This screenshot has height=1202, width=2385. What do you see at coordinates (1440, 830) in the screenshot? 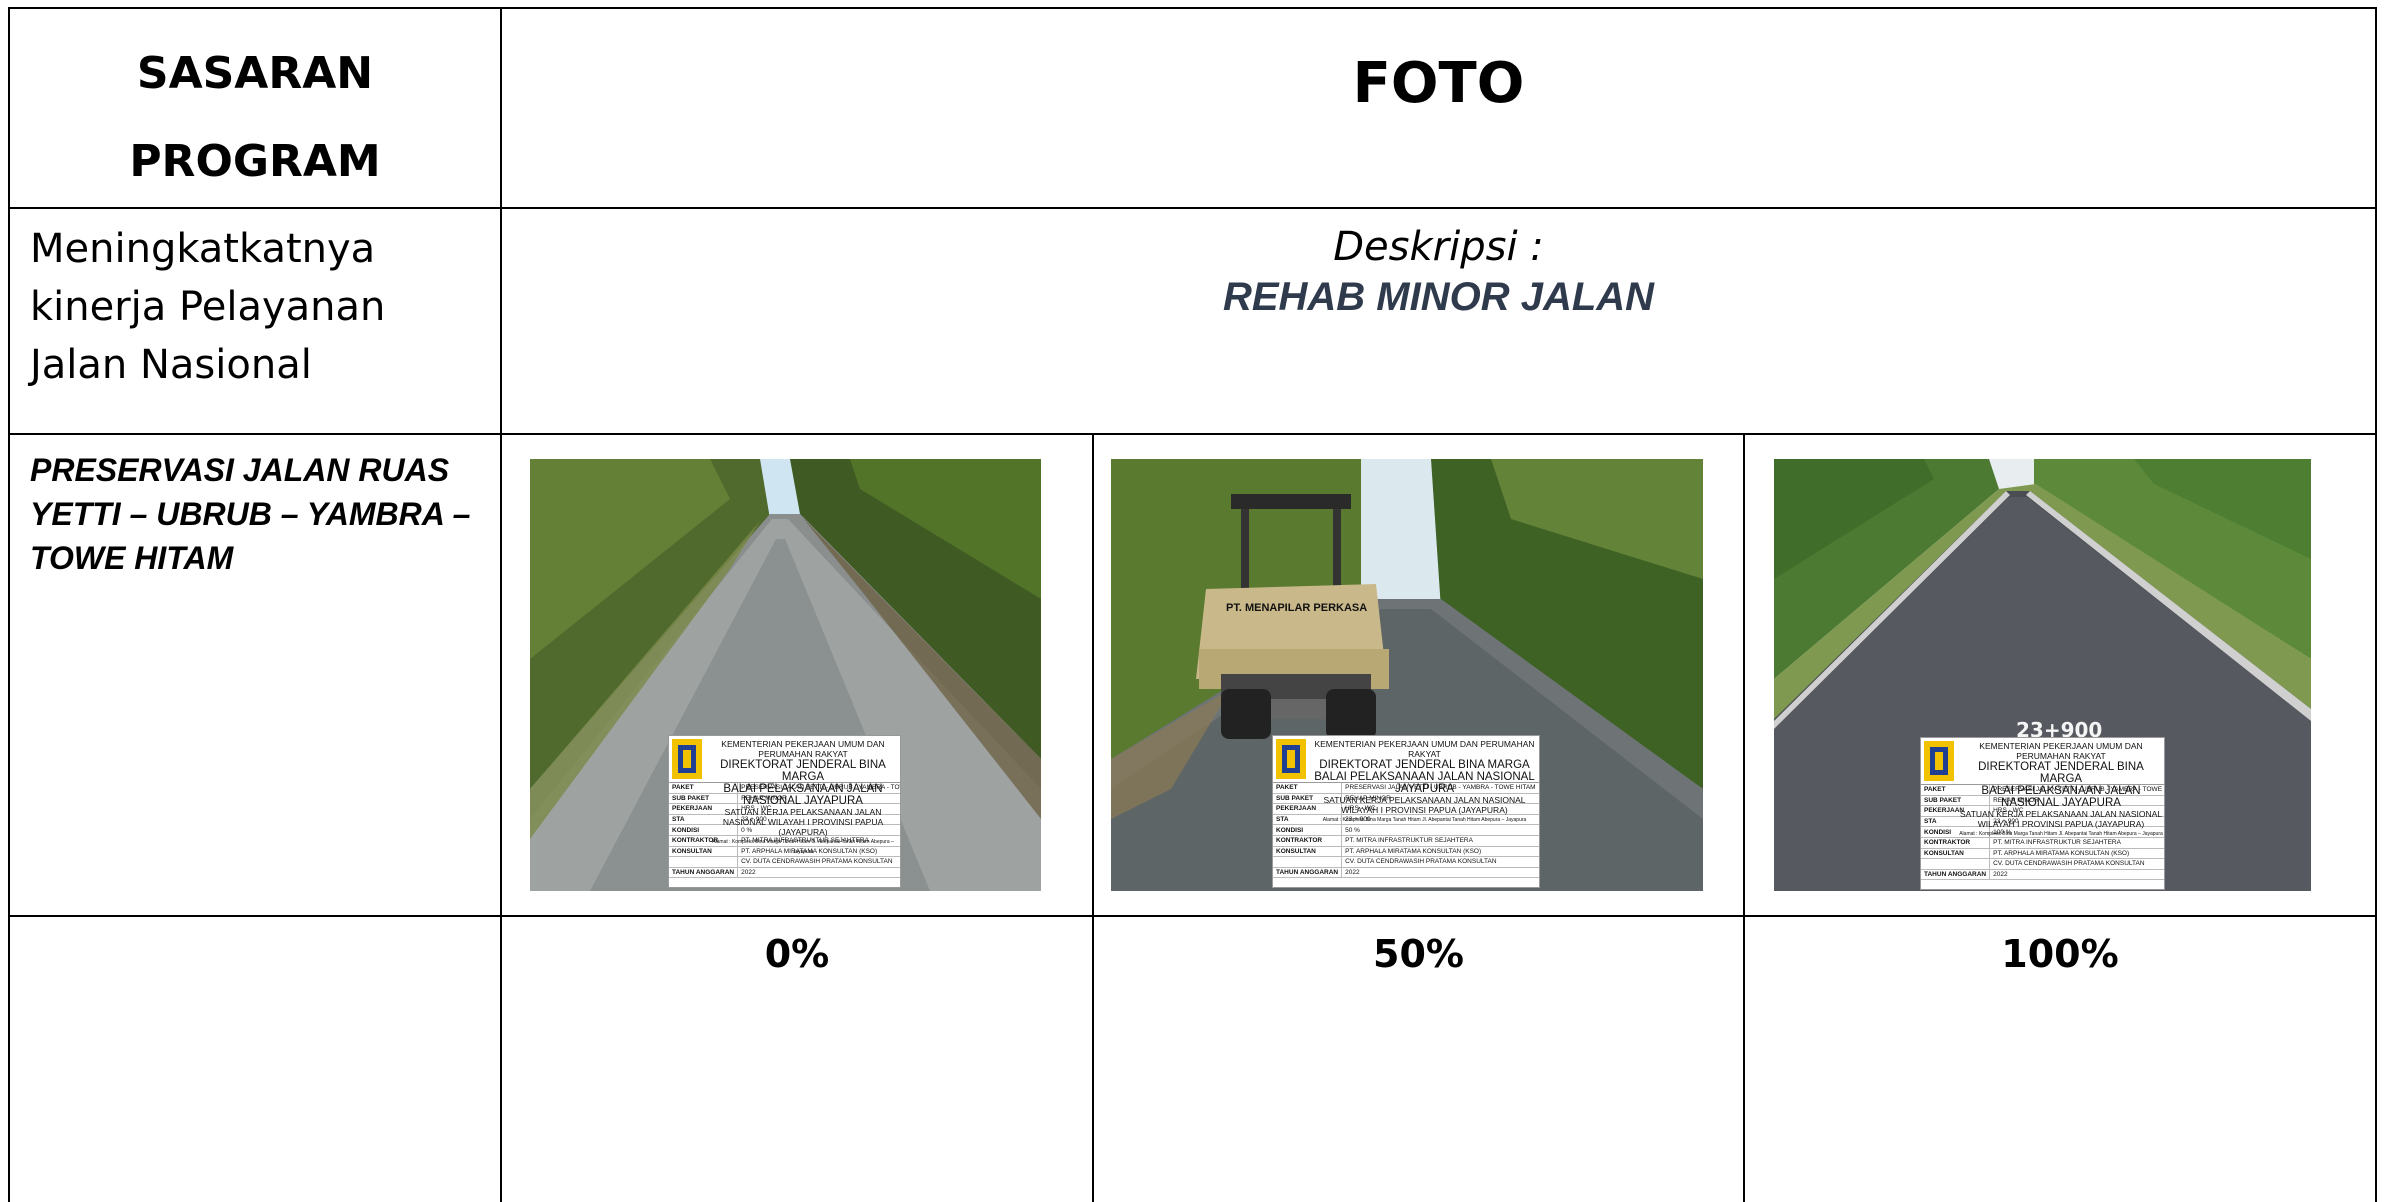
I see `board-value: 50 %` at bounding box center [1440, 830].